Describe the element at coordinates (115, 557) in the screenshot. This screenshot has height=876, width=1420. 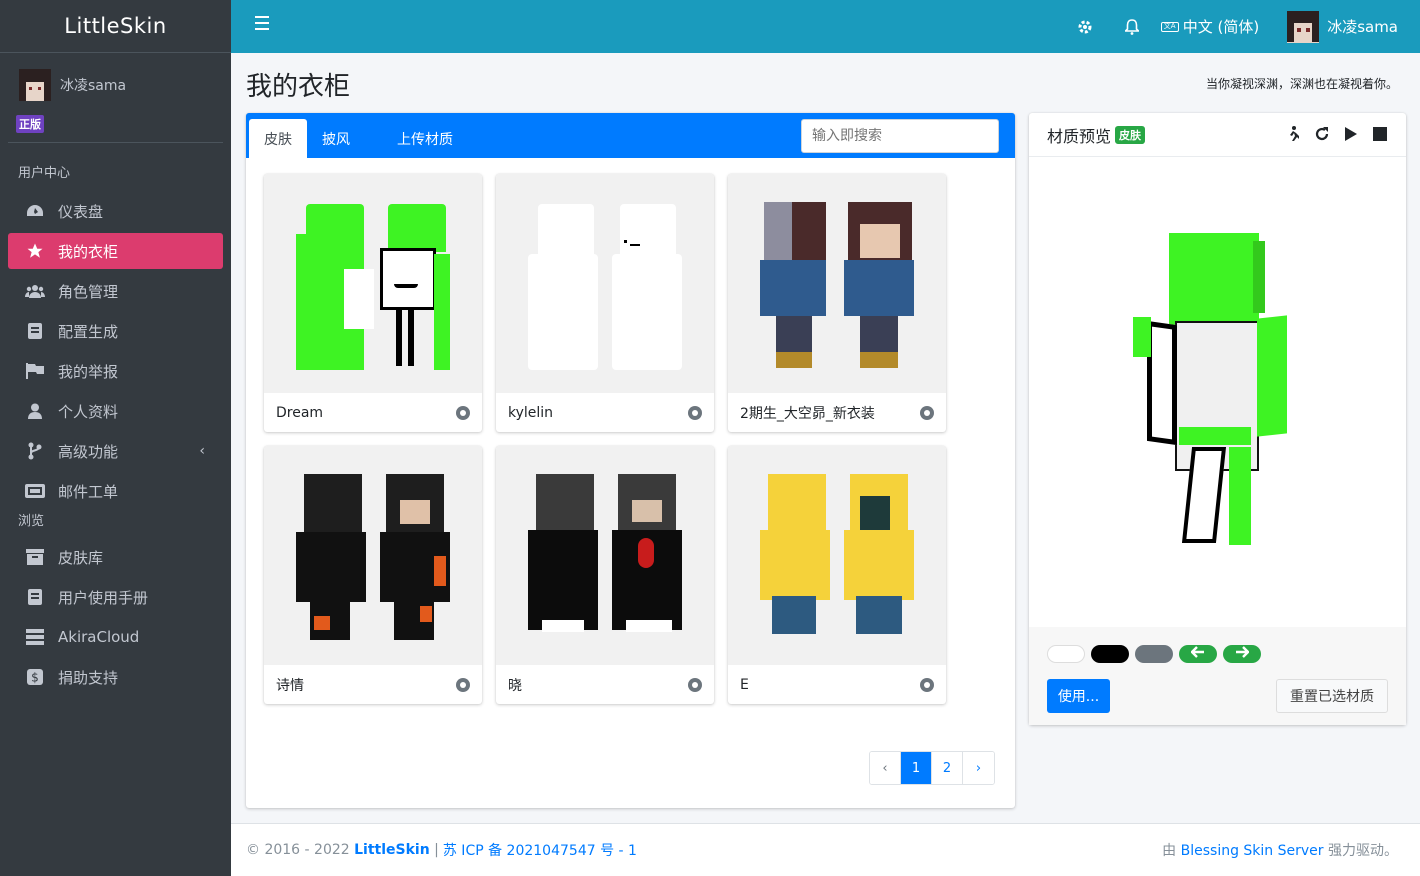
I see `sidebar-item-skinlib: 皮肤库` at that location.